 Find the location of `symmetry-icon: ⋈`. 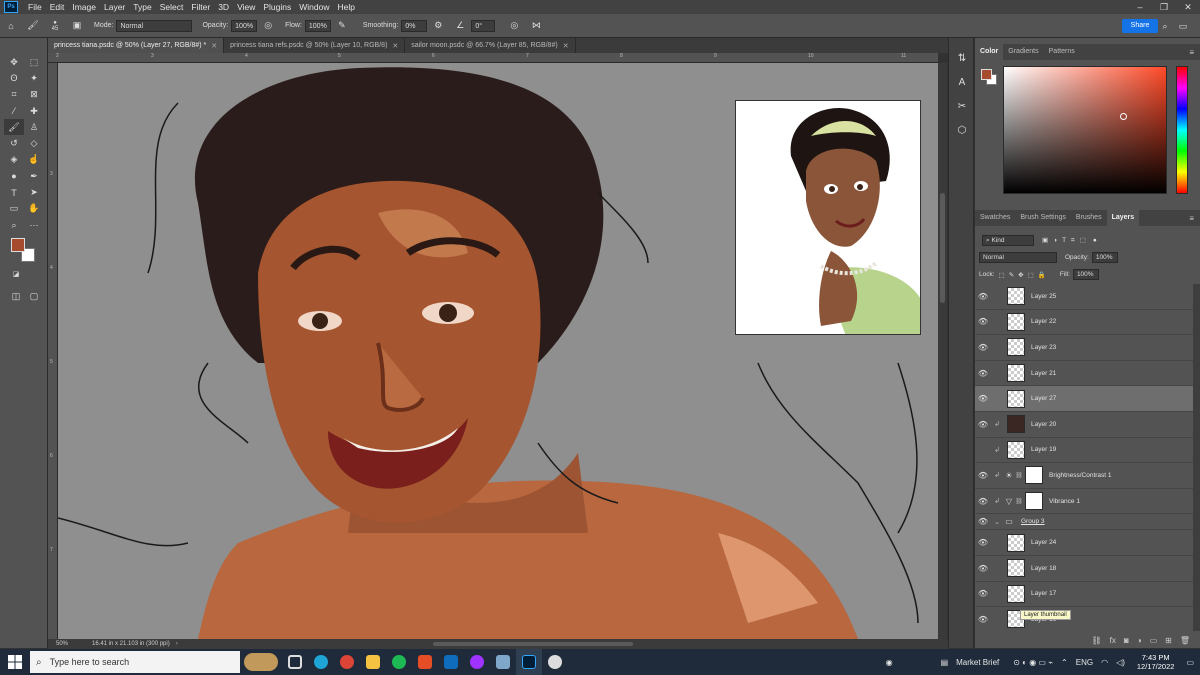

symmetry-icon: ⋈ is located at coordinates (536, 26).